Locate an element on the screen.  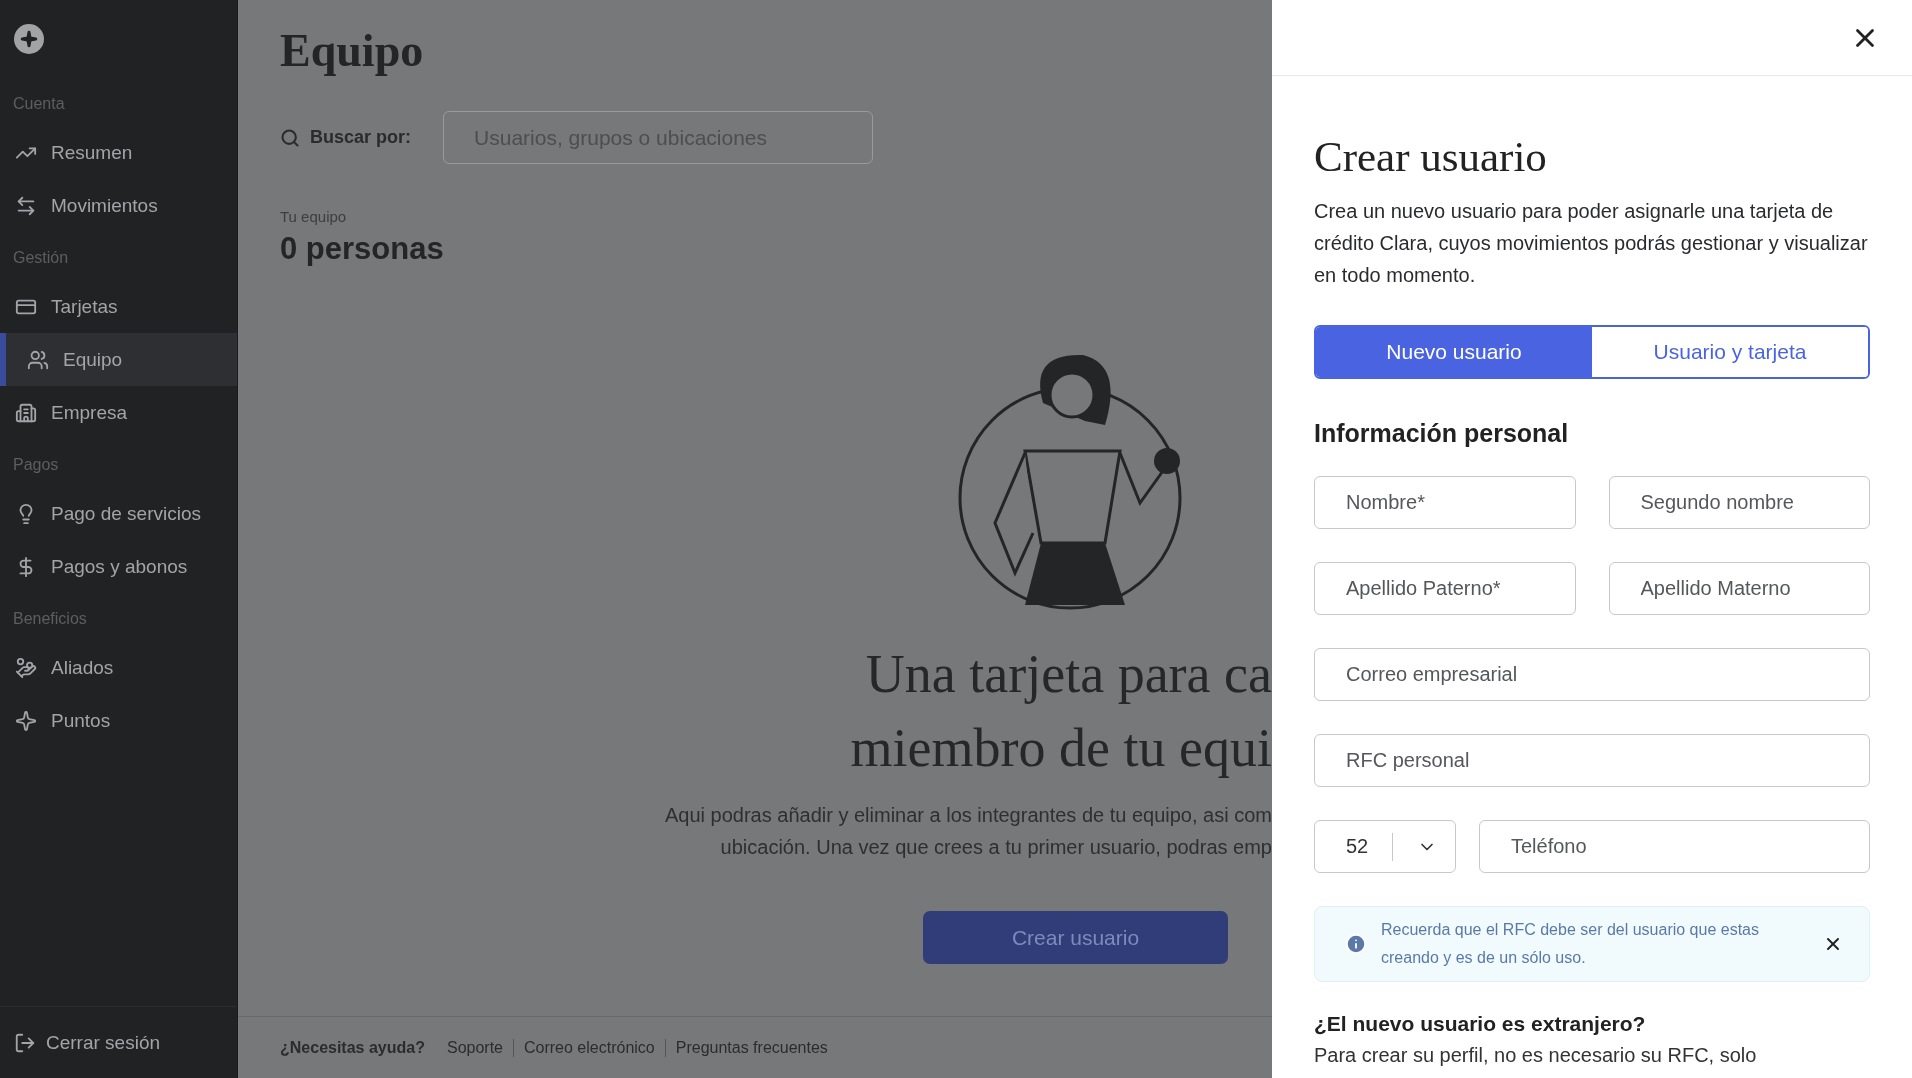
sidebar-section-label: Cuenta is located at coordinates (39, 104).